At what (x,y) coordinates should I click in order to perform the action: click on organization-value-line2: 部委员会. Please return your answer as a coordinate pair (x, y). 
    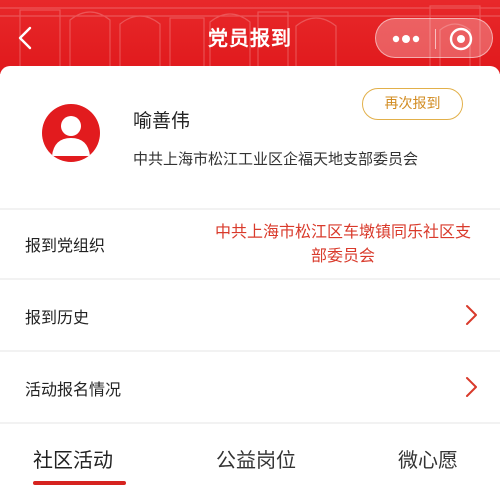
    Looking at the image, I should click on (342, 255).